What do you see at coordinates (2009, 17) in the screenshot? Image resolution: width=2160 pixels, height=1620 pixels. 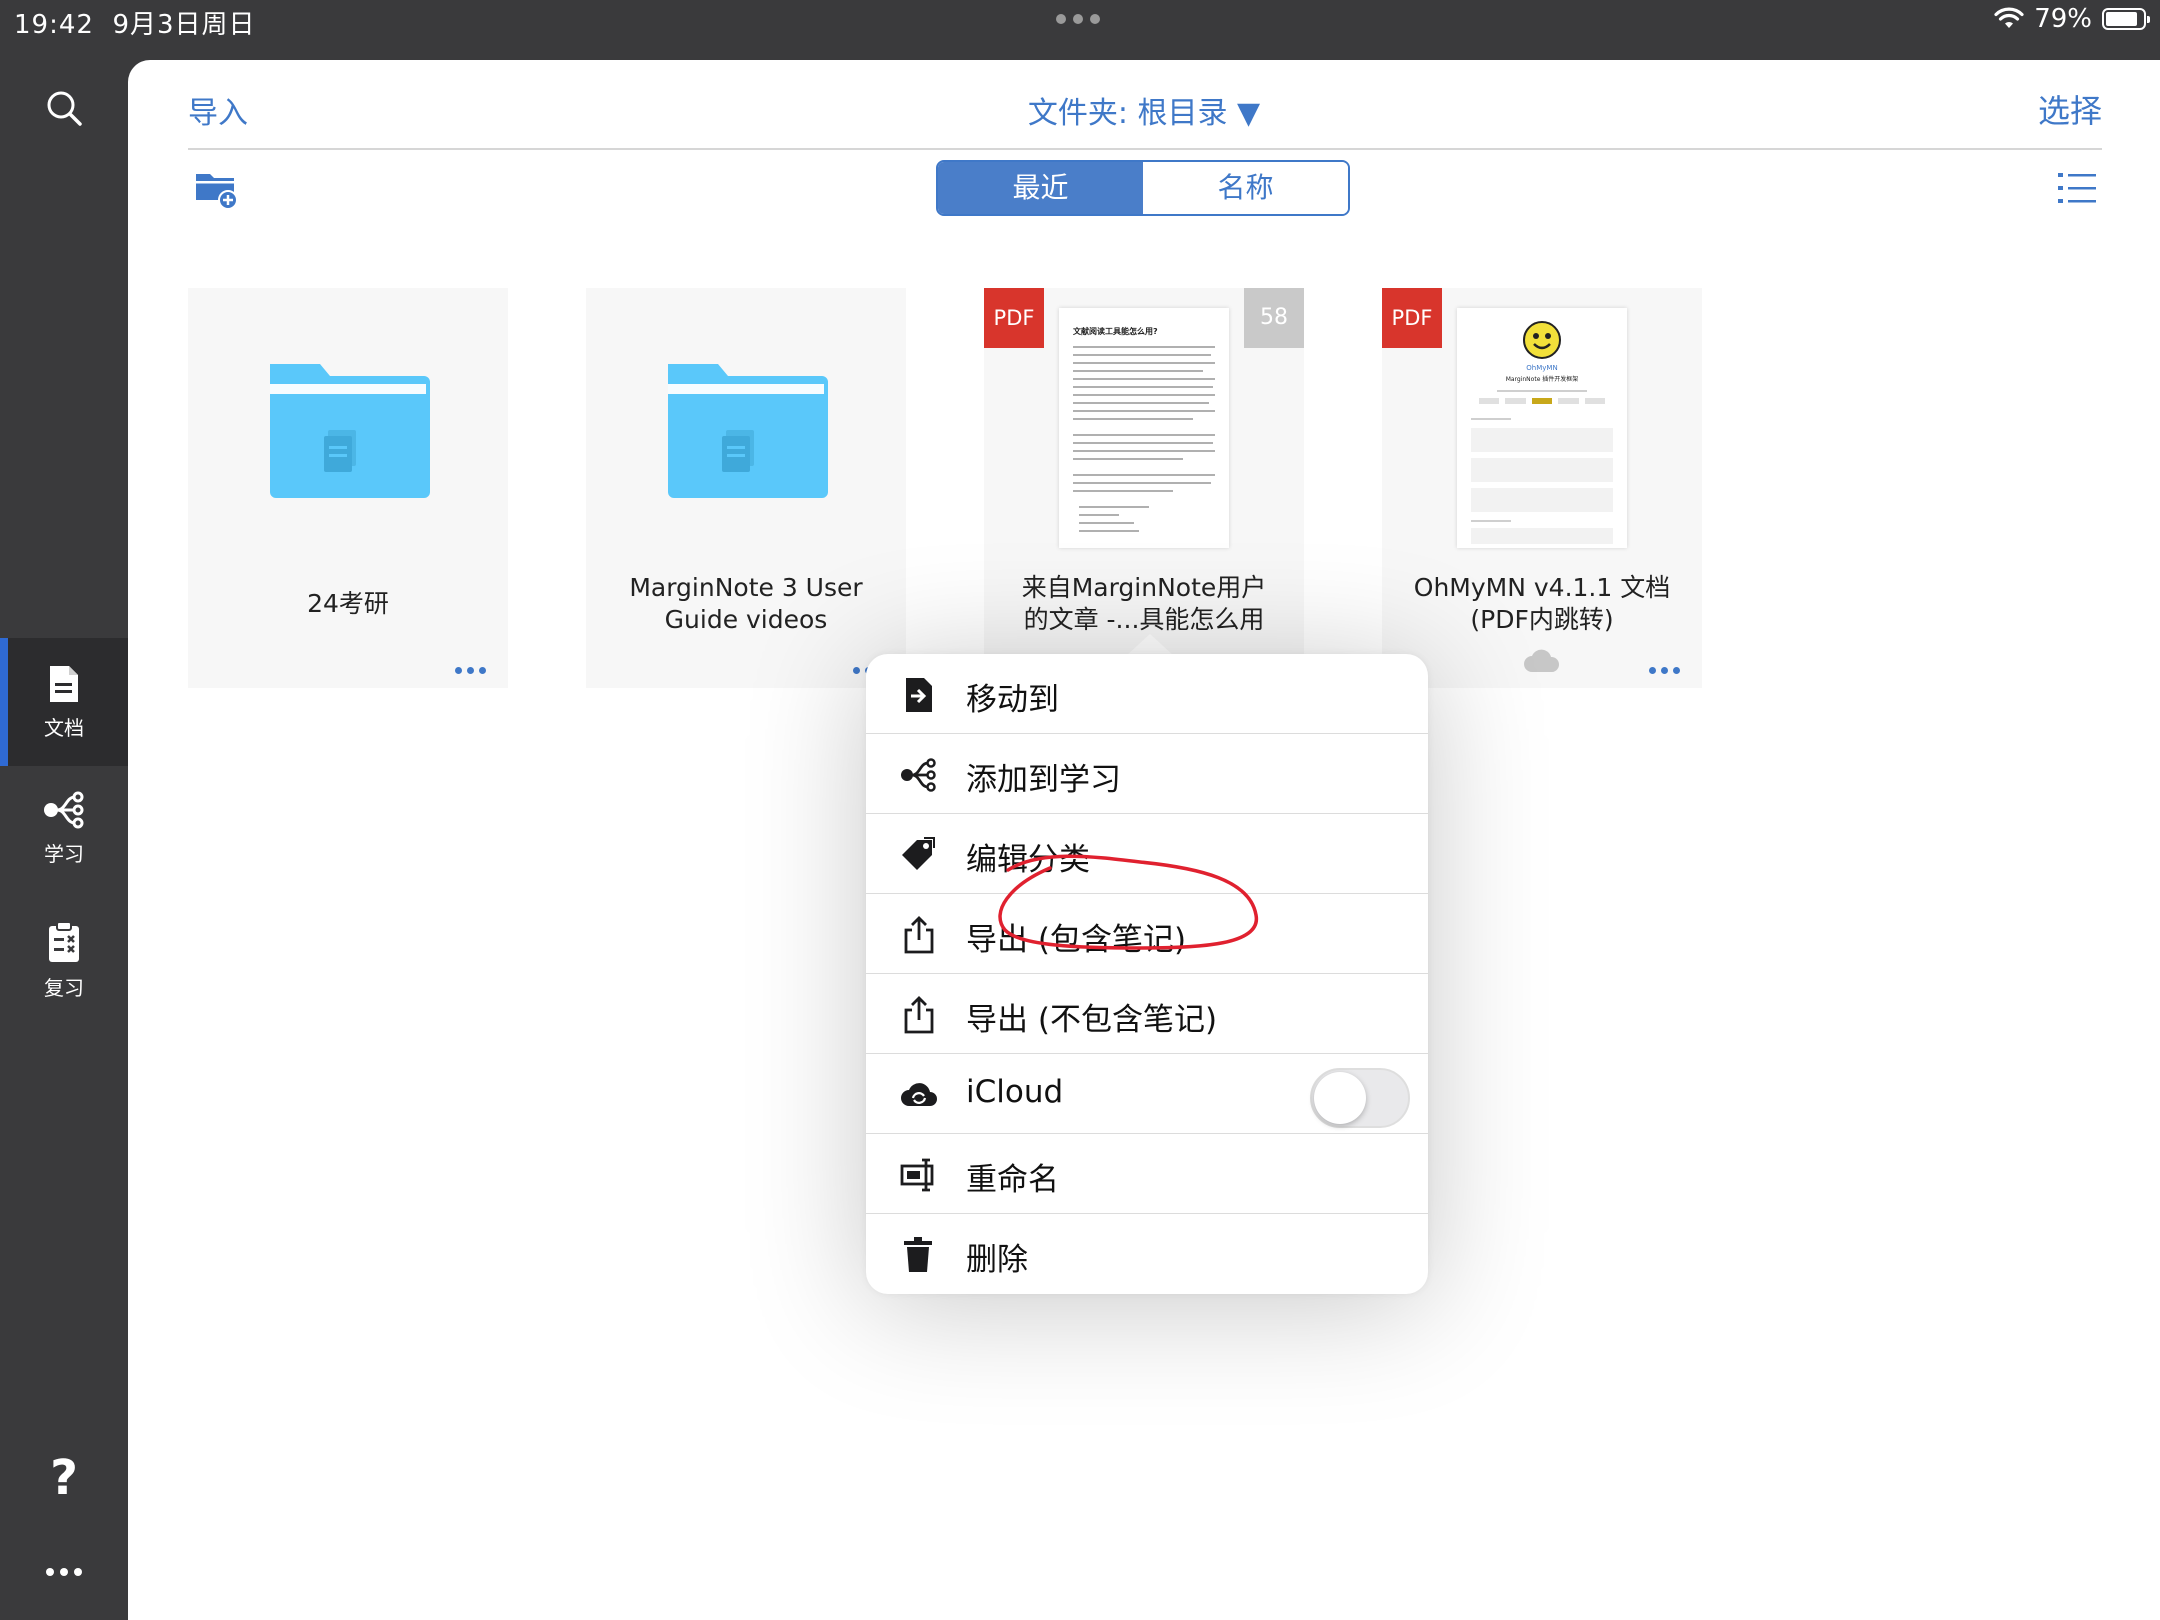 I see `wifi-icon` at bounding box center [2009, 17].